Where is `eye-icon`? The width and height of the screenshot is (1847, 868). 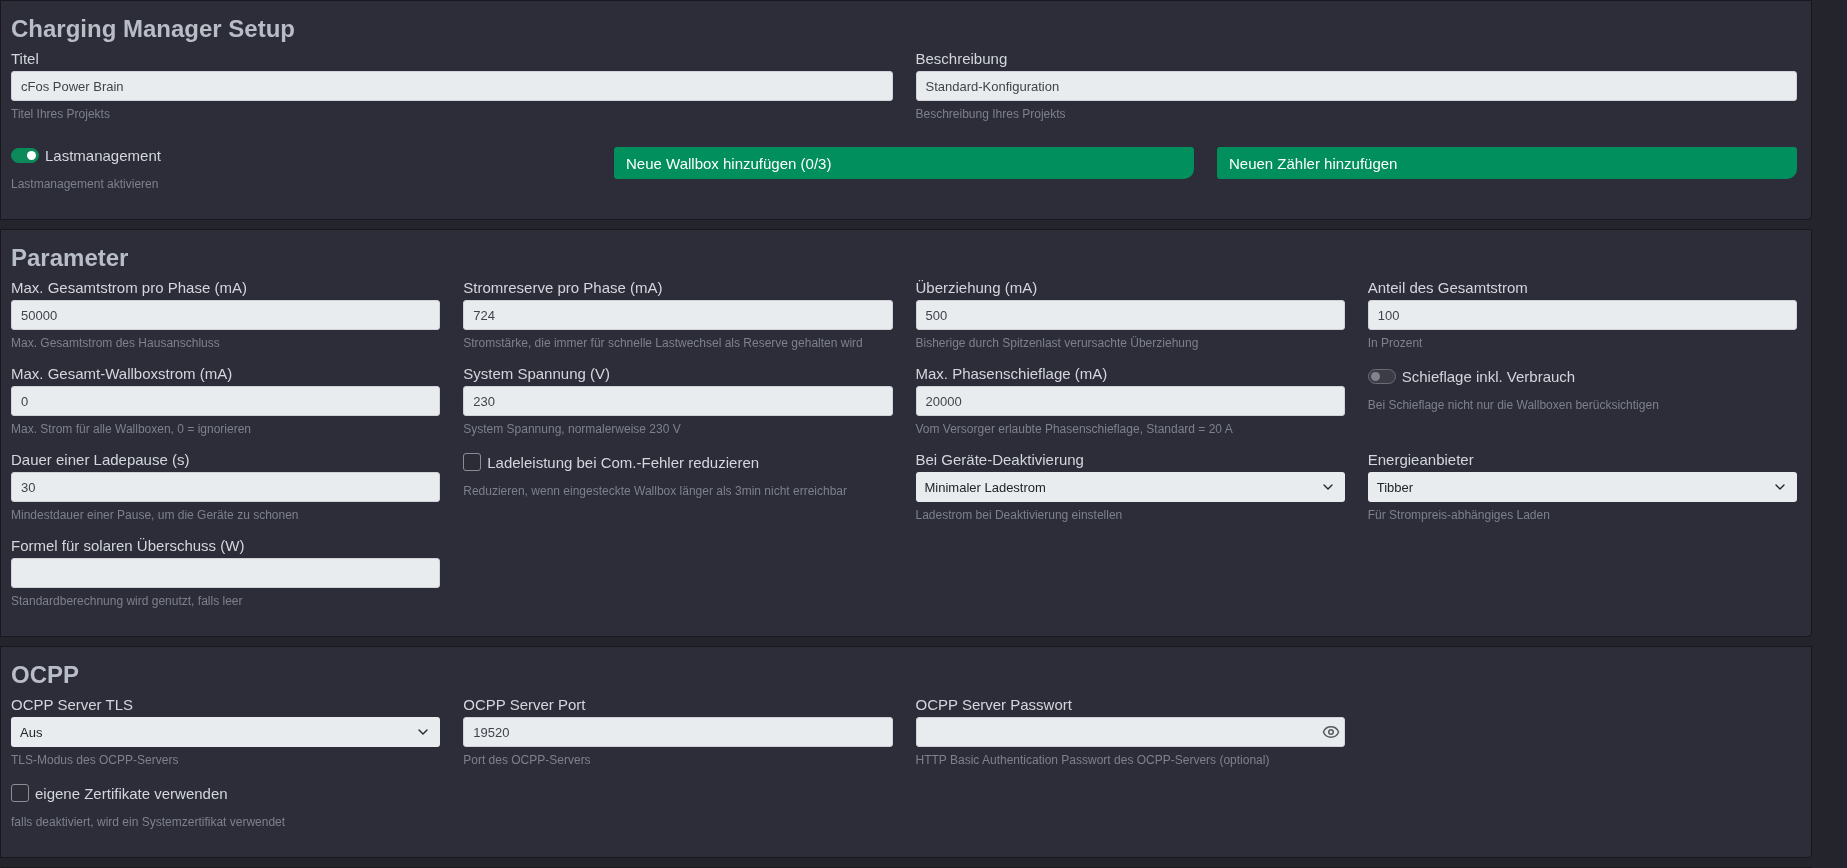 eye-icon is located at coordinates (1330, 732).